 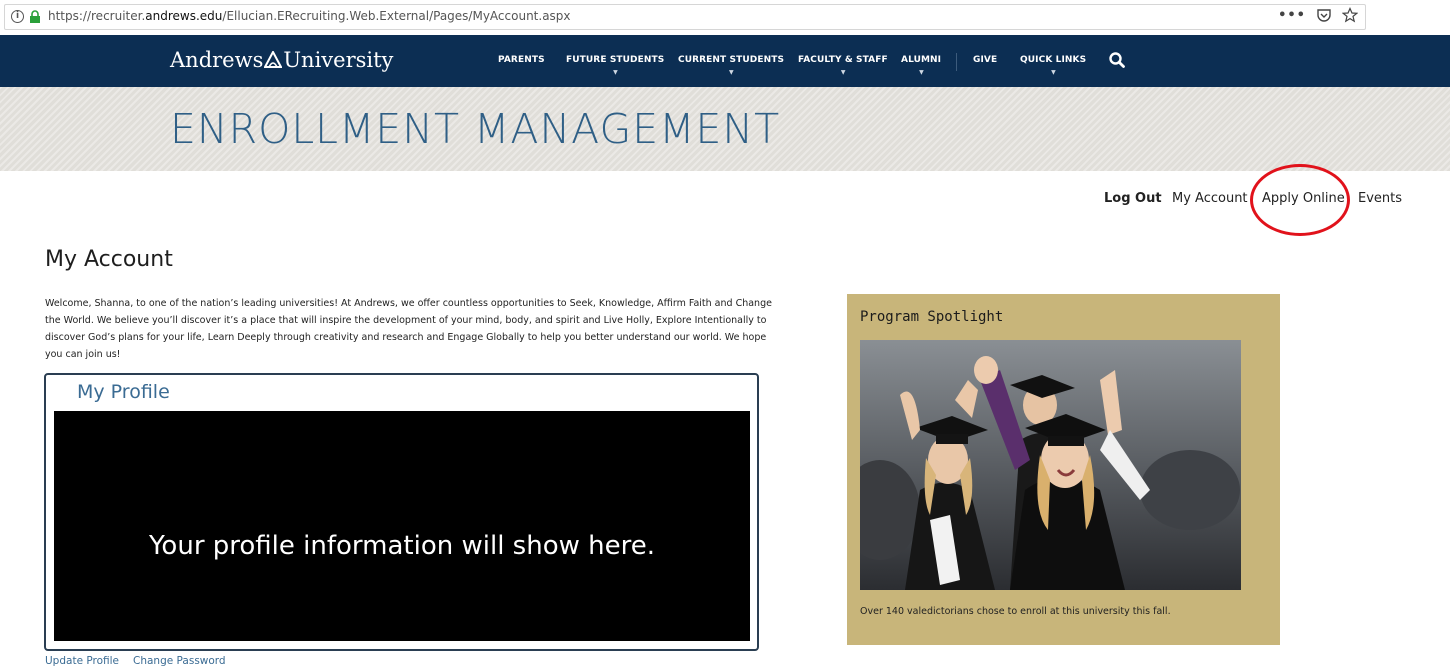 What do you see at coordinates (35, 17) in the screenshot?
I see `lock-icon` at bounding box center [35, 17].